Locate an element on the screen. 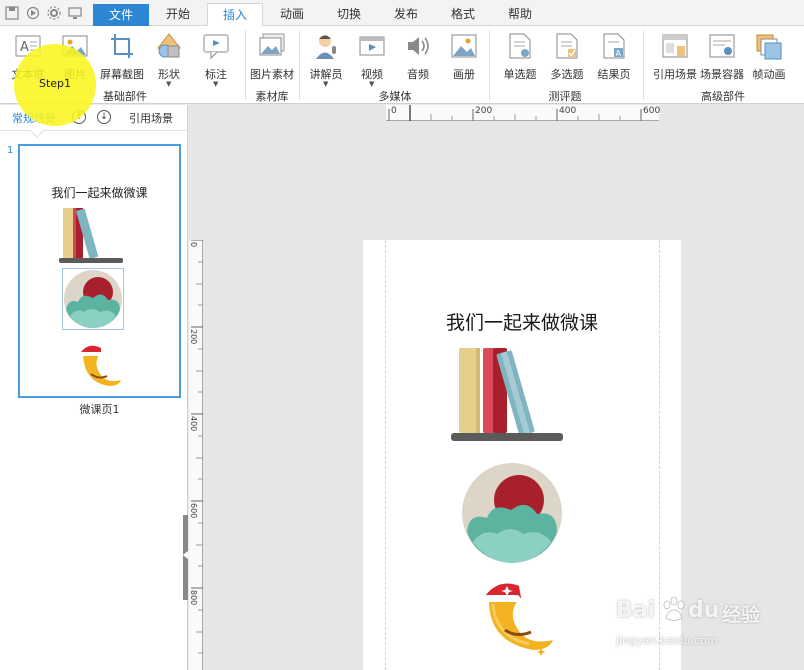  vertical-ruler-ticks is located at coordinates (197, 446).